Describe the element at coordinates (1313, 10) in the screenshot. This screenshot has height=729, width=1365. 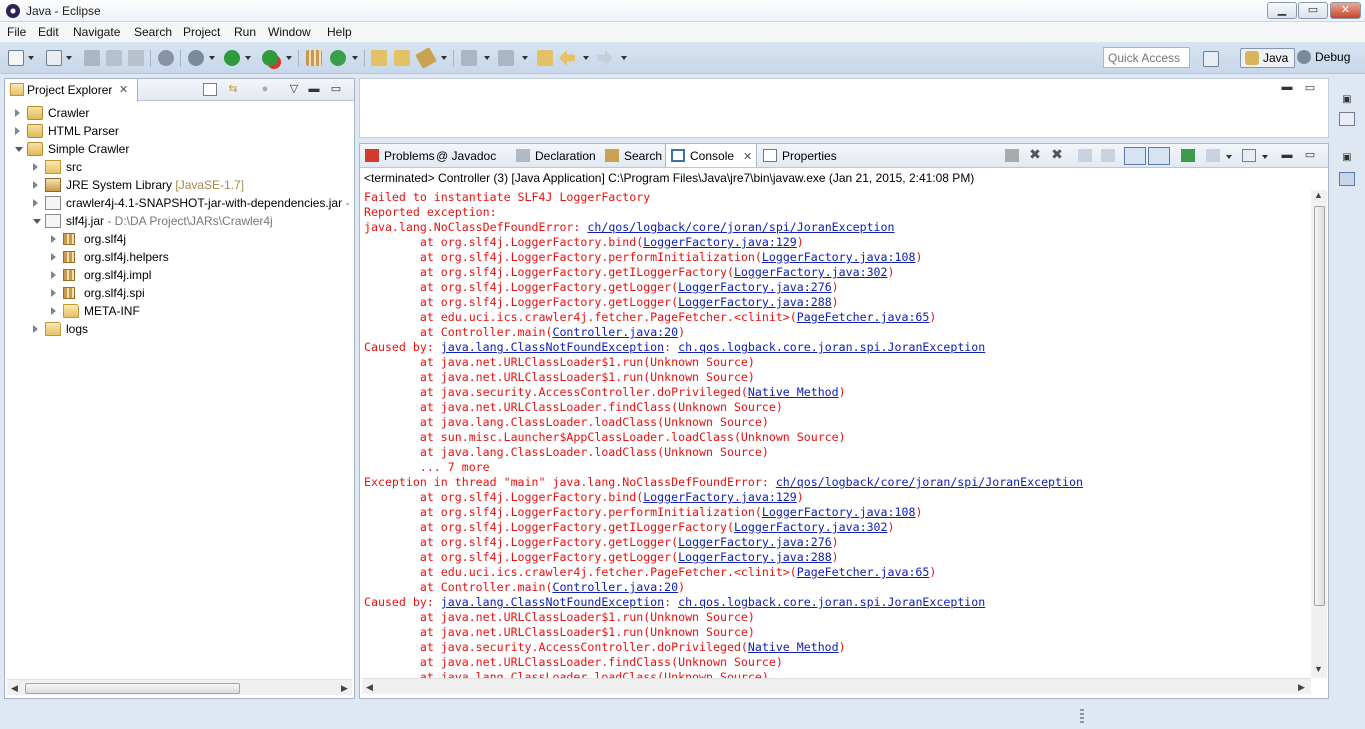
I see `maximize-button: ▭` at that location.